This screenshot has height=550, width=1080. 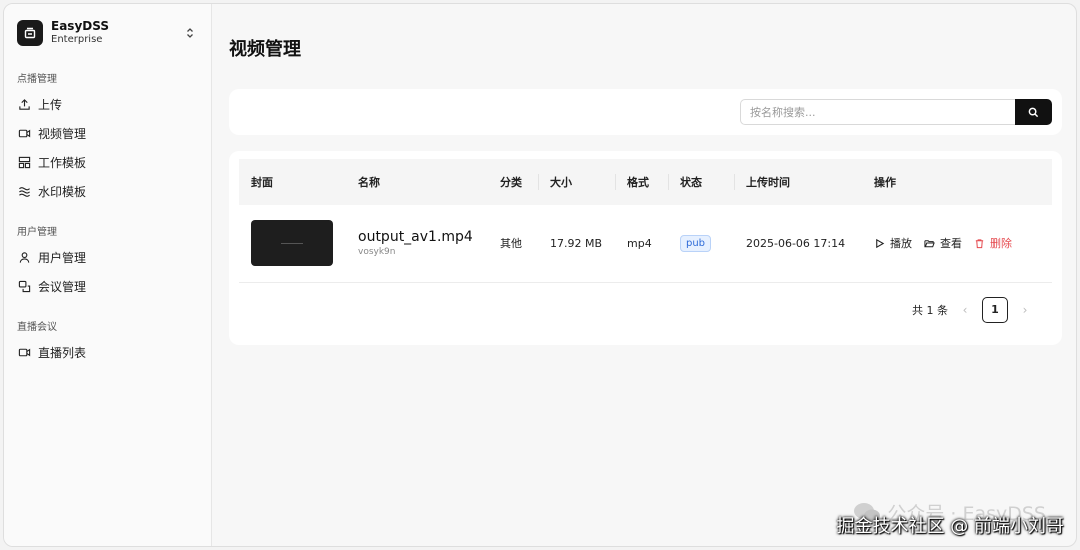 I want to click on live-icon, so click(x=24, y=352).